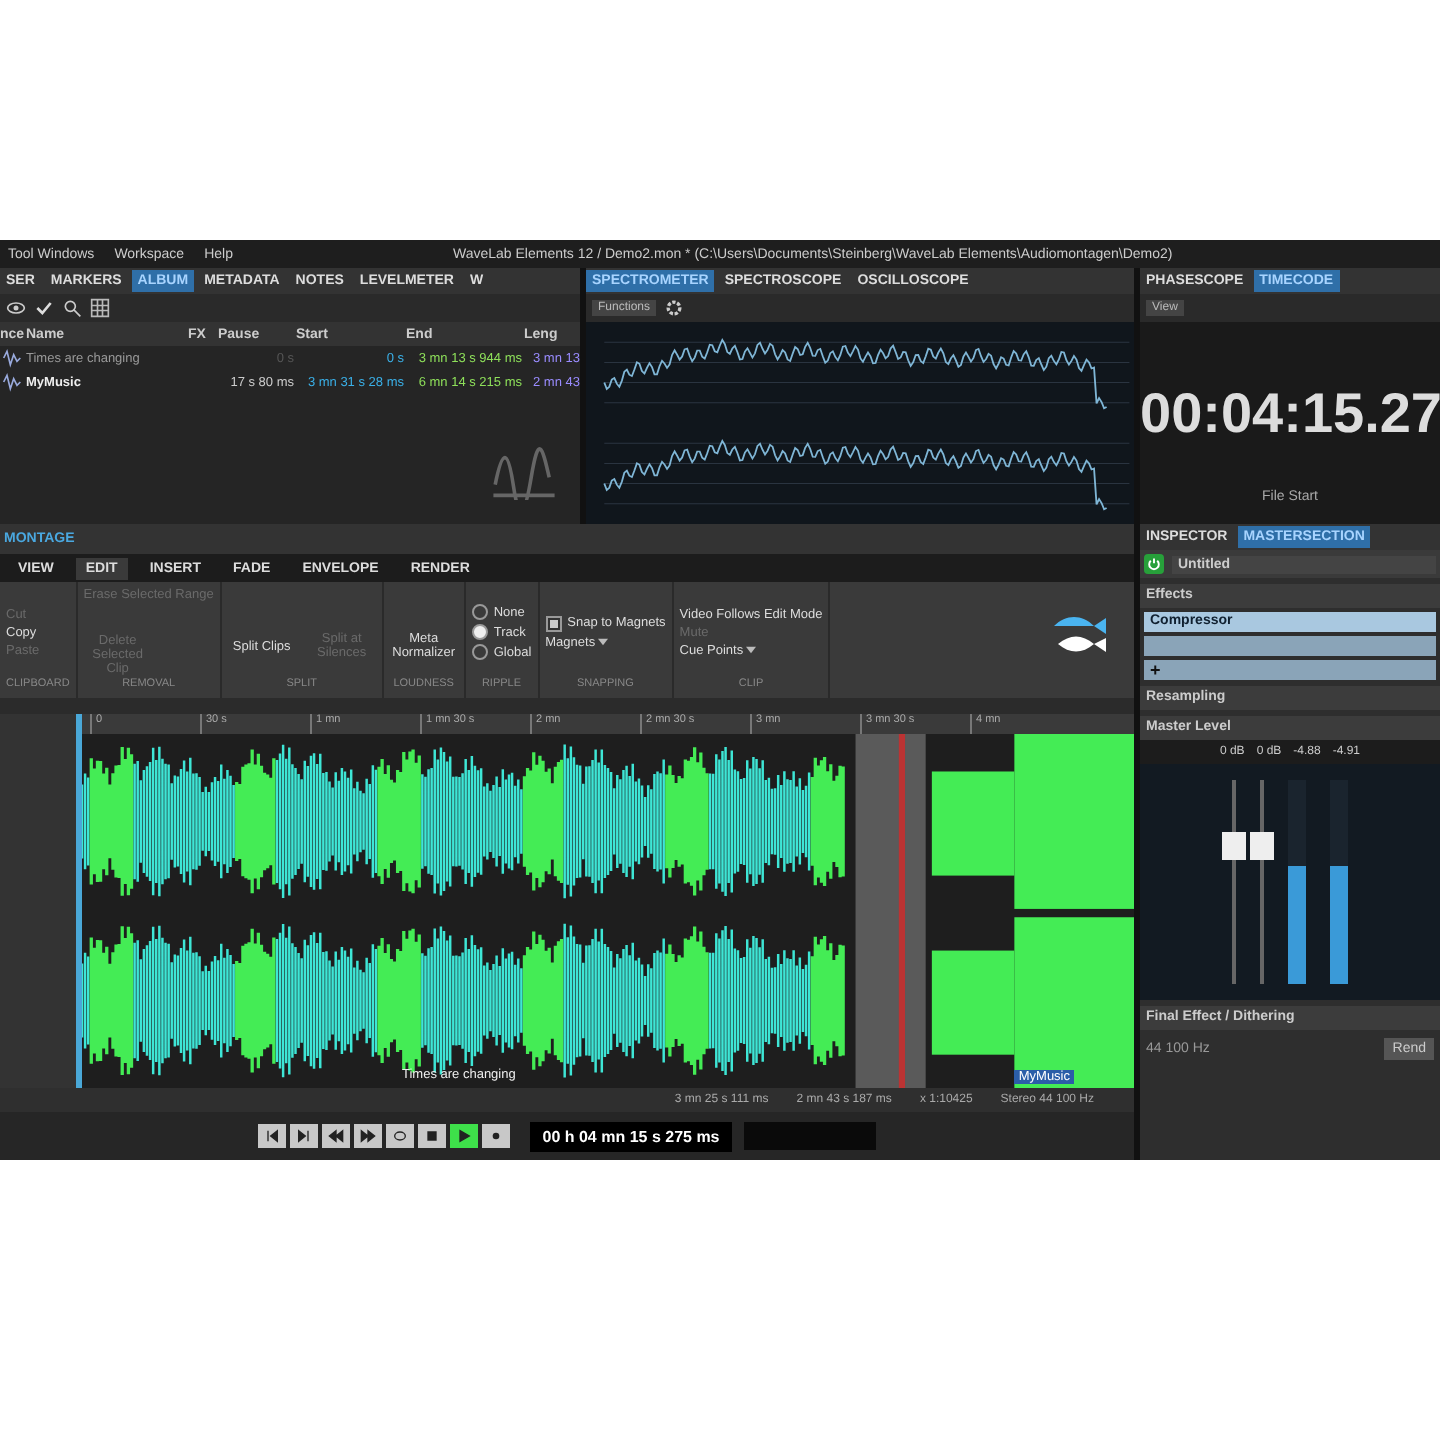 The width and height of the screenshot is (1440, 1440). Describe the element at coordinates (809, 1136) in the screenshot. I see `time-display` at that location.